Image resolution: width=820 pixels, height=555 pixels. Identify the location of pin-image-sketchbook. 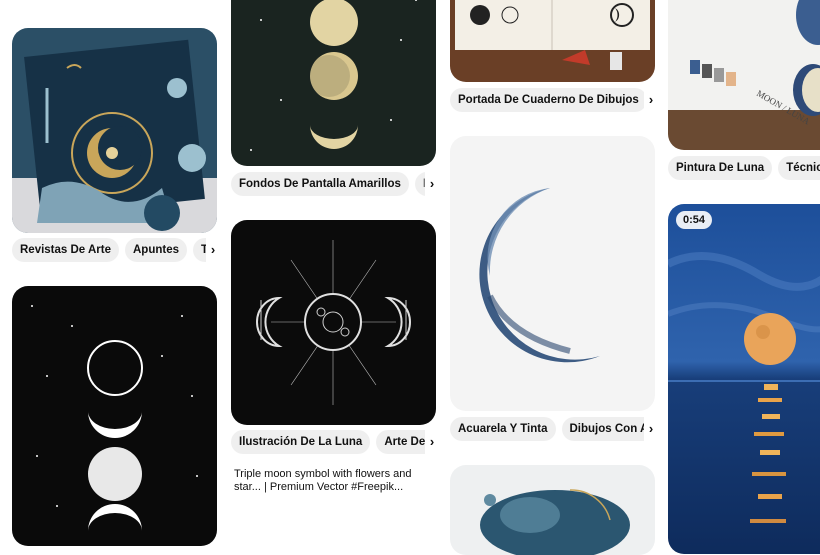
(552, 41).